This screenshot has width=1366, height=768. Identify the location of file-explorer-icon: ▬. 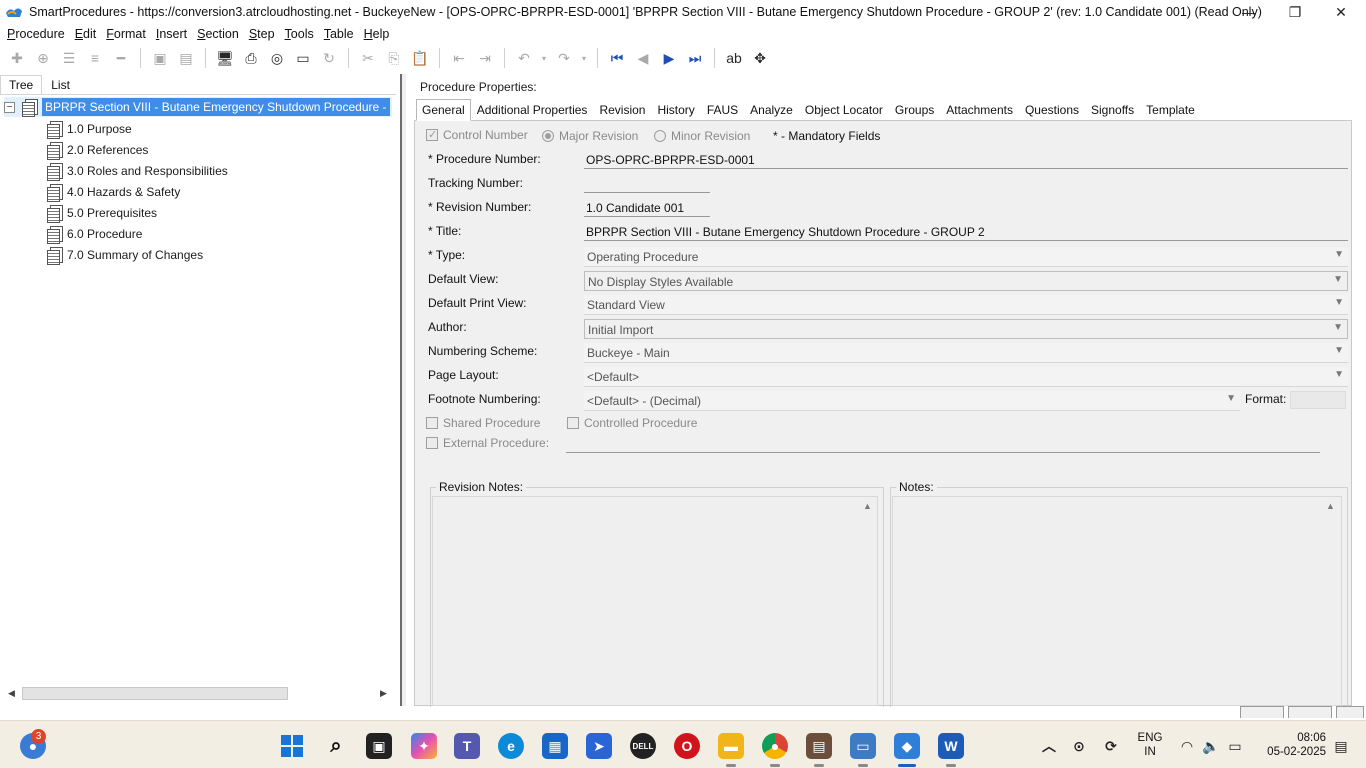
(731, 750).